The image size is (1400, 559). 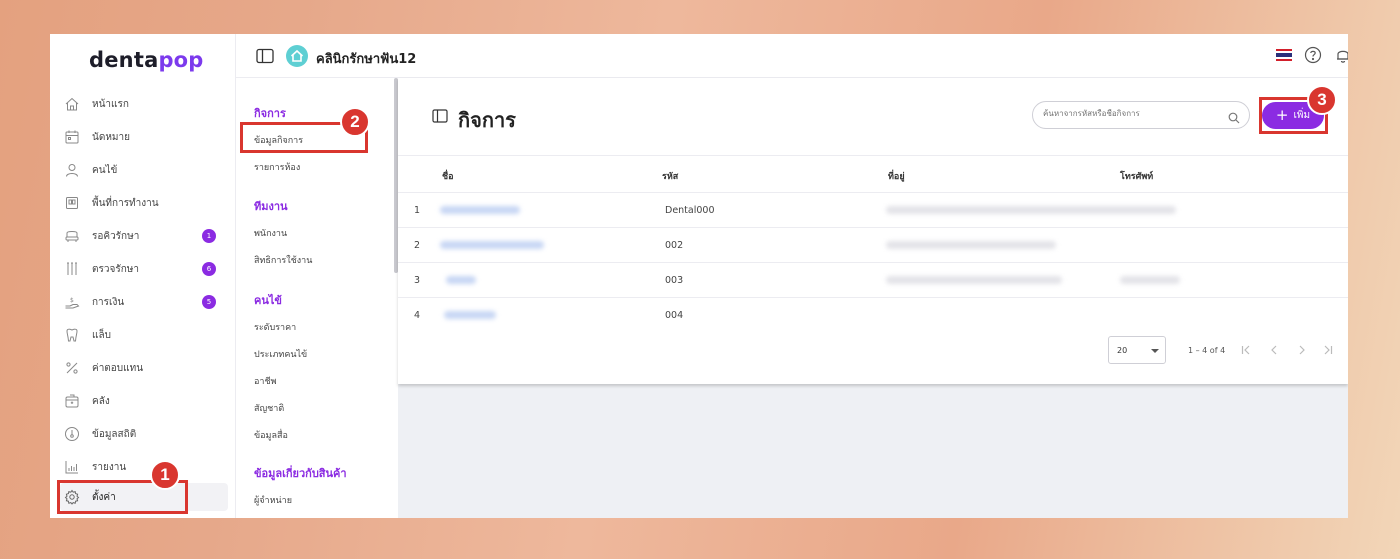 I want to click on sidebar-item-reports: รายงาน, so click(x=144, y=467).